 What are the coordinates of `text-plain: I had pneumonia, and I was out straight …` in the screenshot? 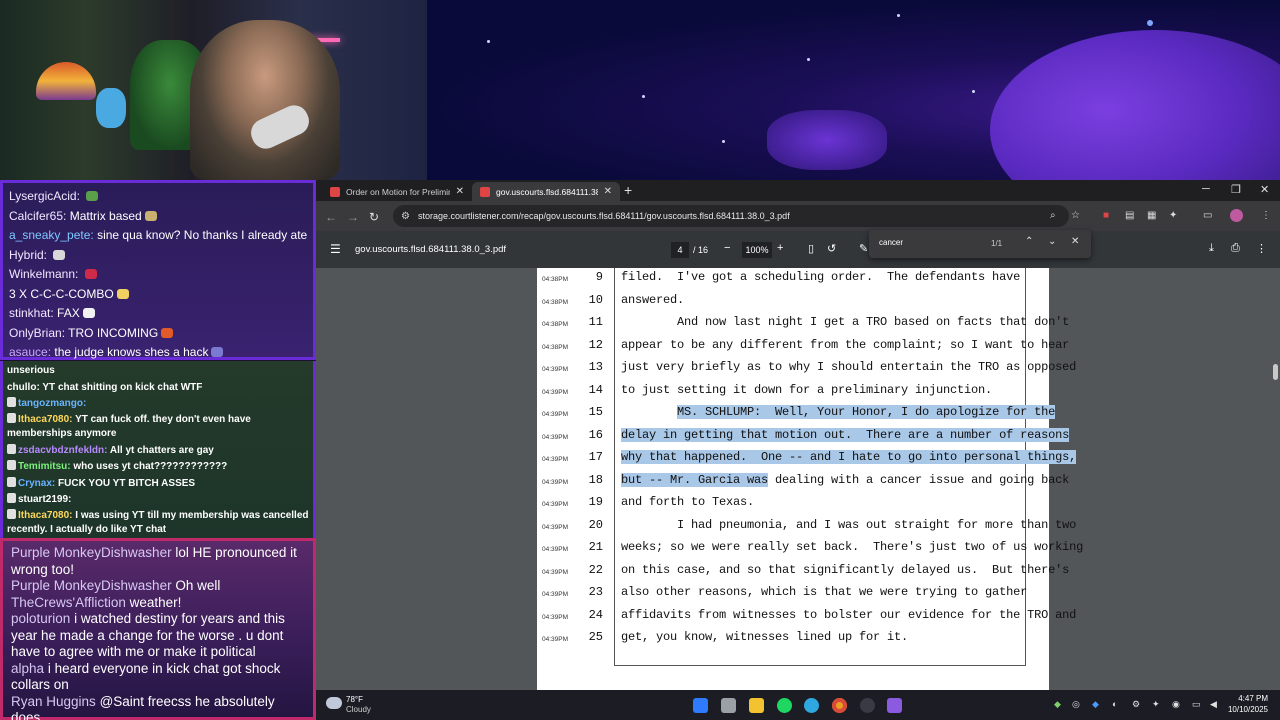 It's located at (849, 524).